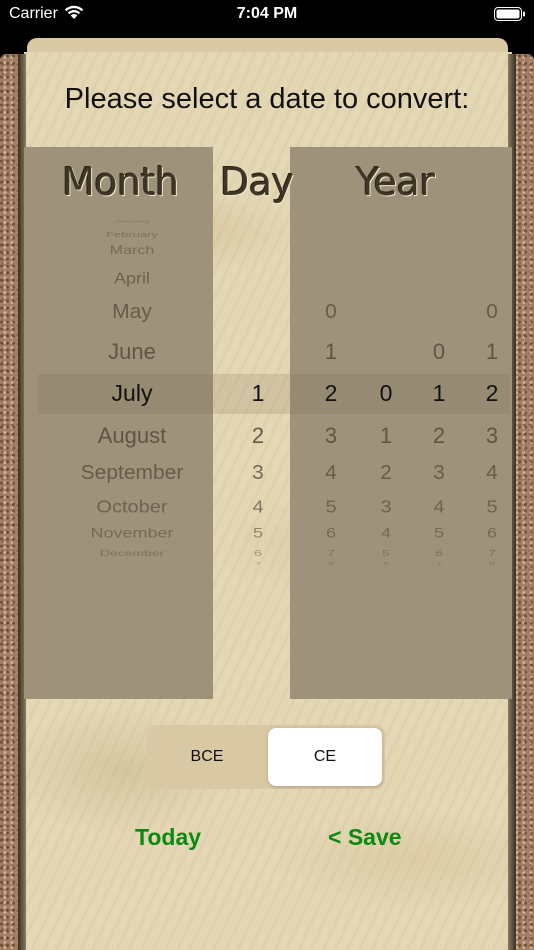 This screenshot has height=950, width=534. I want to click on year-digit-1-wheel-item: 1, so click(331, 352).